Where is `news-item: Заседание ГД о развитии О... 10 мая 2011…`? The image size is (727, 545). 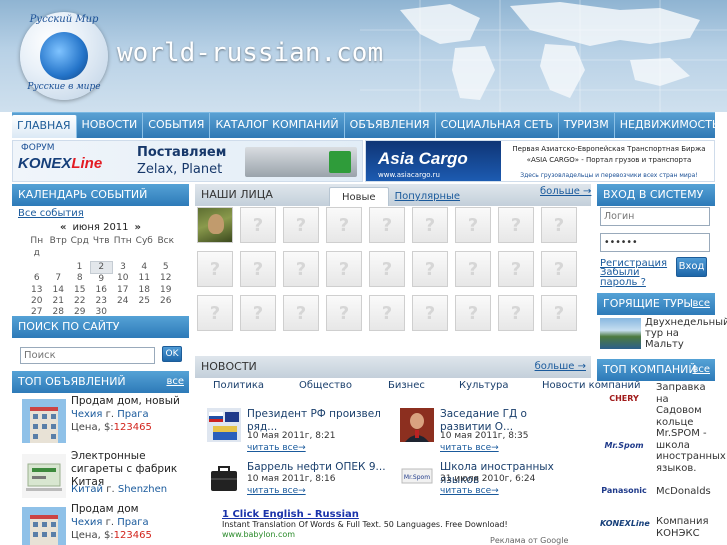
news-item: Заседание ГД о развитии О... 10 мая 2011… is located at coordinates (485, 433).